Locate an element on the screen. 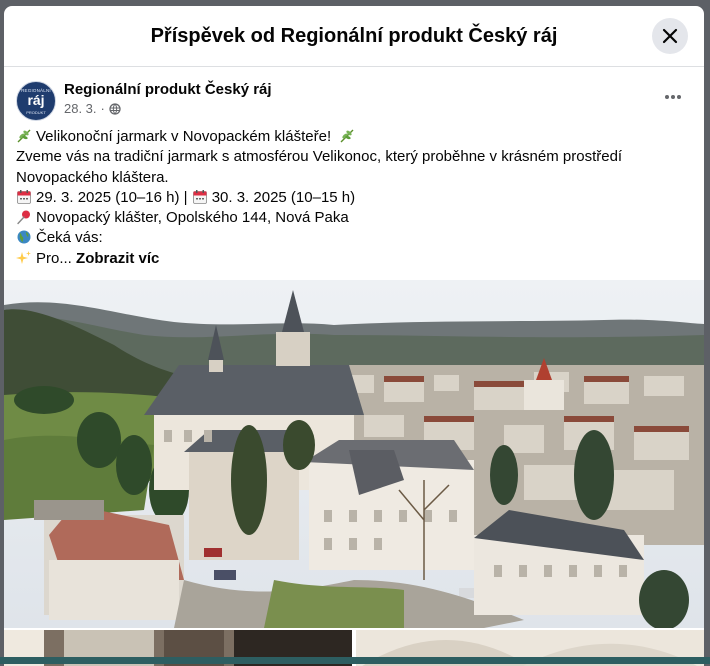  globe-icon is located at coordinates (115, 108).